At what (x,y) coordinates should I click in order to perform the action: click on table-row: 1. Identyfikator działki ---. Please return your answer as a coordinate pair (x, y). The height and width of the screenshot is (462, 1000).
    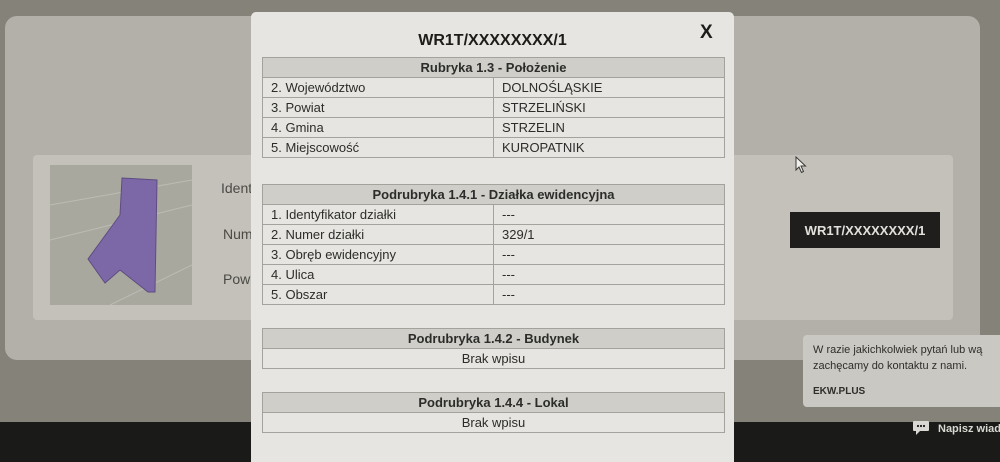
    Looking at the image, I should click on (493, 214).